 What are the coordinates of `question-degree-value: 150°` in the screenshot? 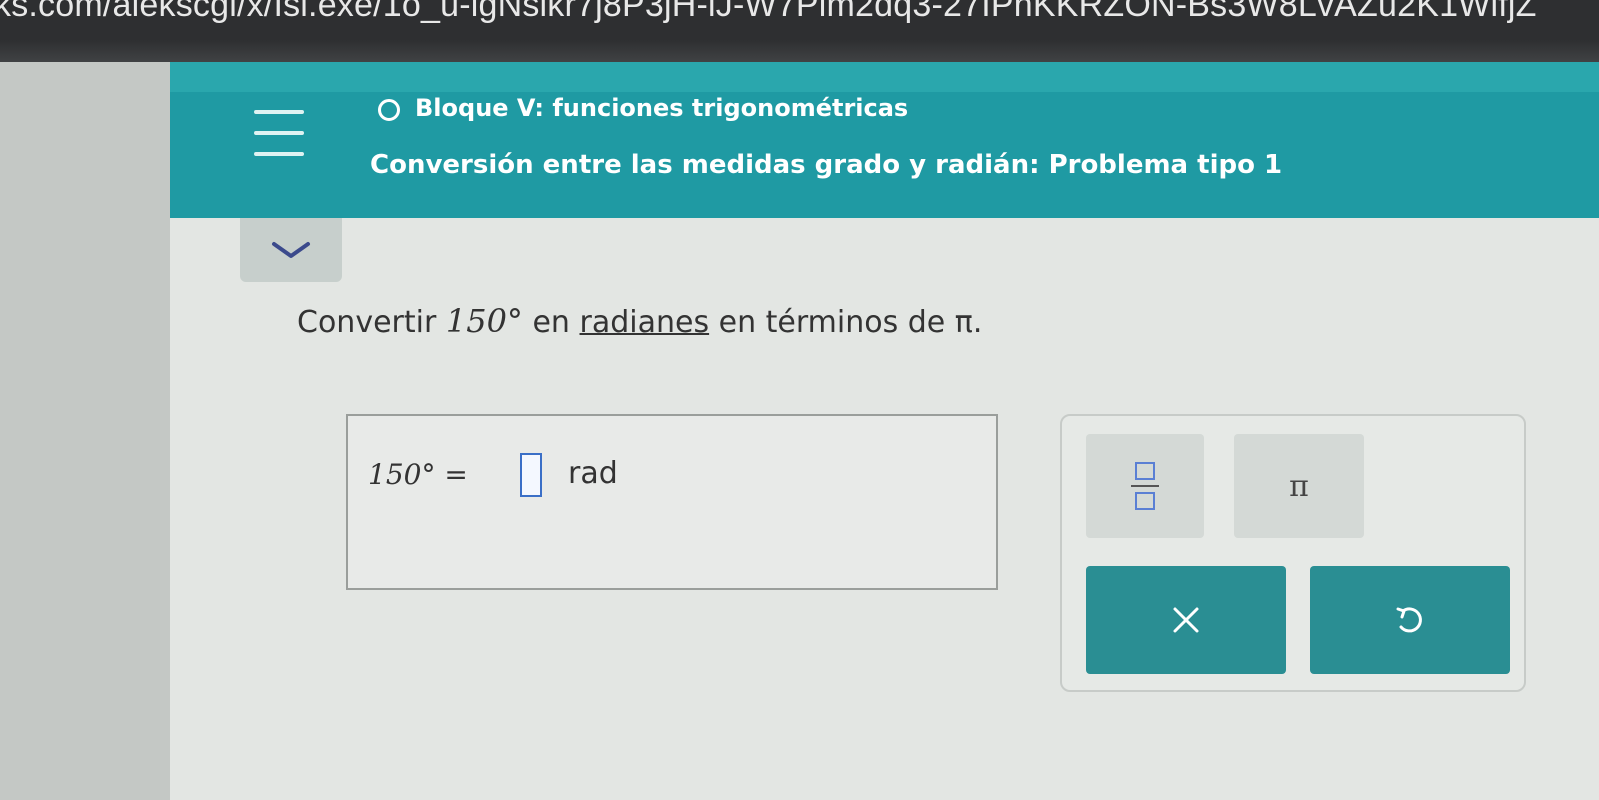 It's located at (484, 321).